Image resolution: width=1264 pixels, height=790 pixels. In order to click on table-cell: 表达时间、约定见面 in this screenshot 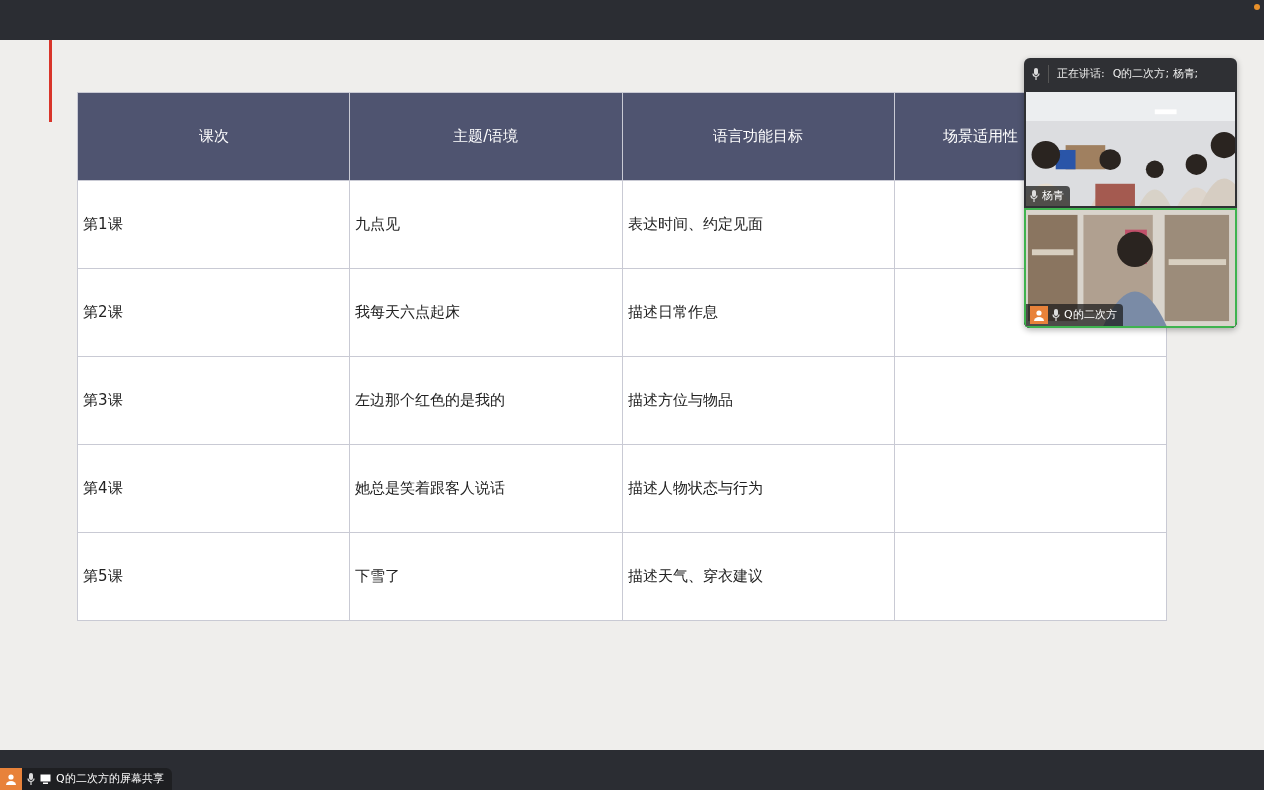, I will do `click(758, 224)`.